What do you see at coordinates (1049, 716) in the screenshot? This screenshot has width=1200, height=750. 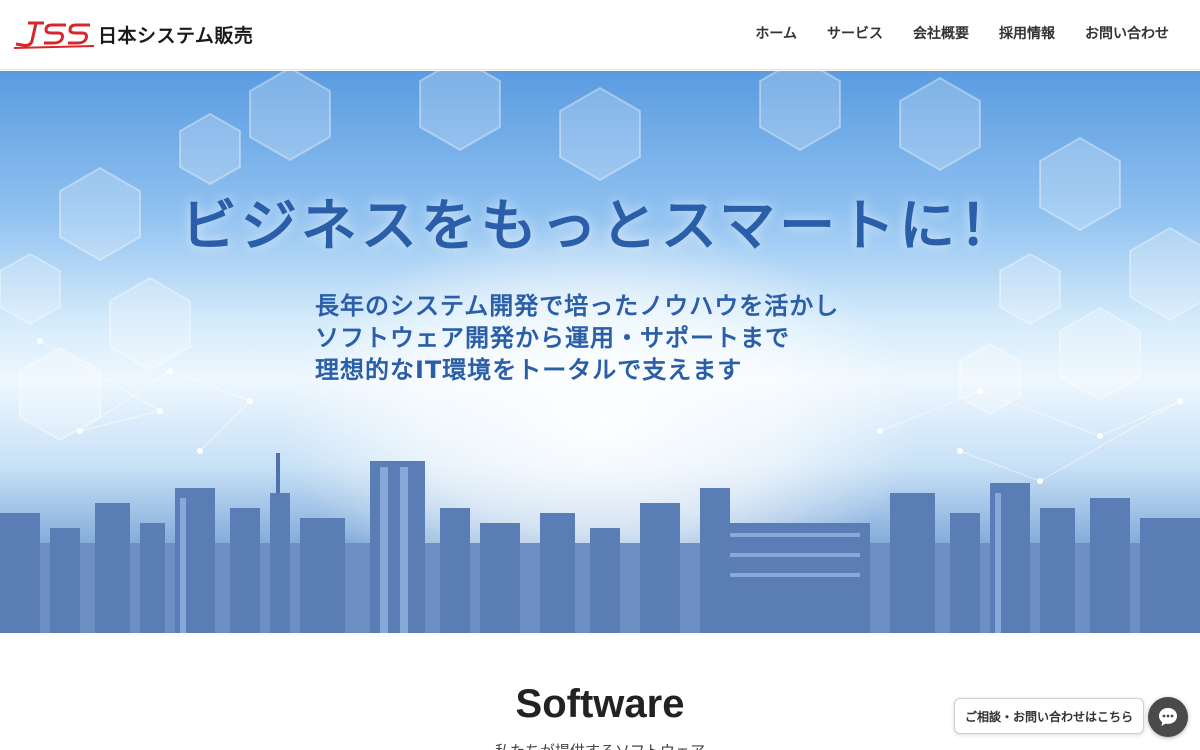 I see `chat-label: ご相談・お問い合わせはこちら` at bounding box center [1049, 716].